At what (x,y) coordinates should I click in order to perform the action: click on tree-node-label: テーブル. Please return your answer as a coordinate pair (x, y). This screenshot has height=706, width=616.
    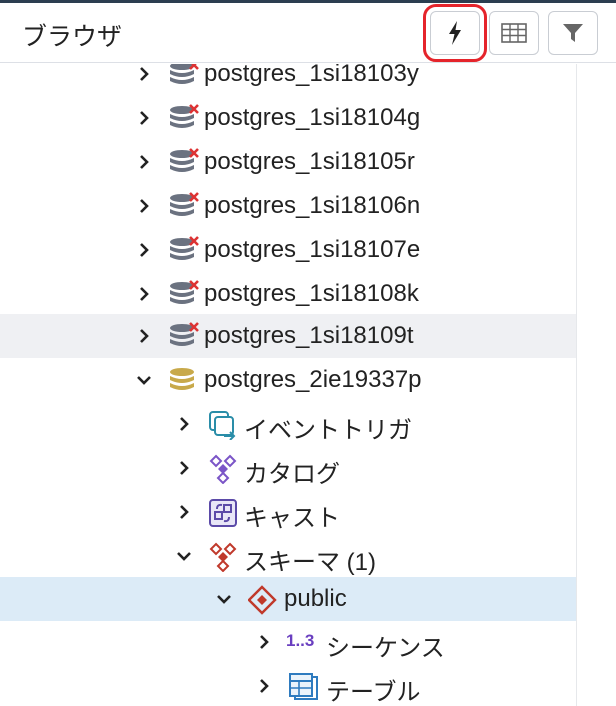
    Looking at the image, I should click on (373, 692).